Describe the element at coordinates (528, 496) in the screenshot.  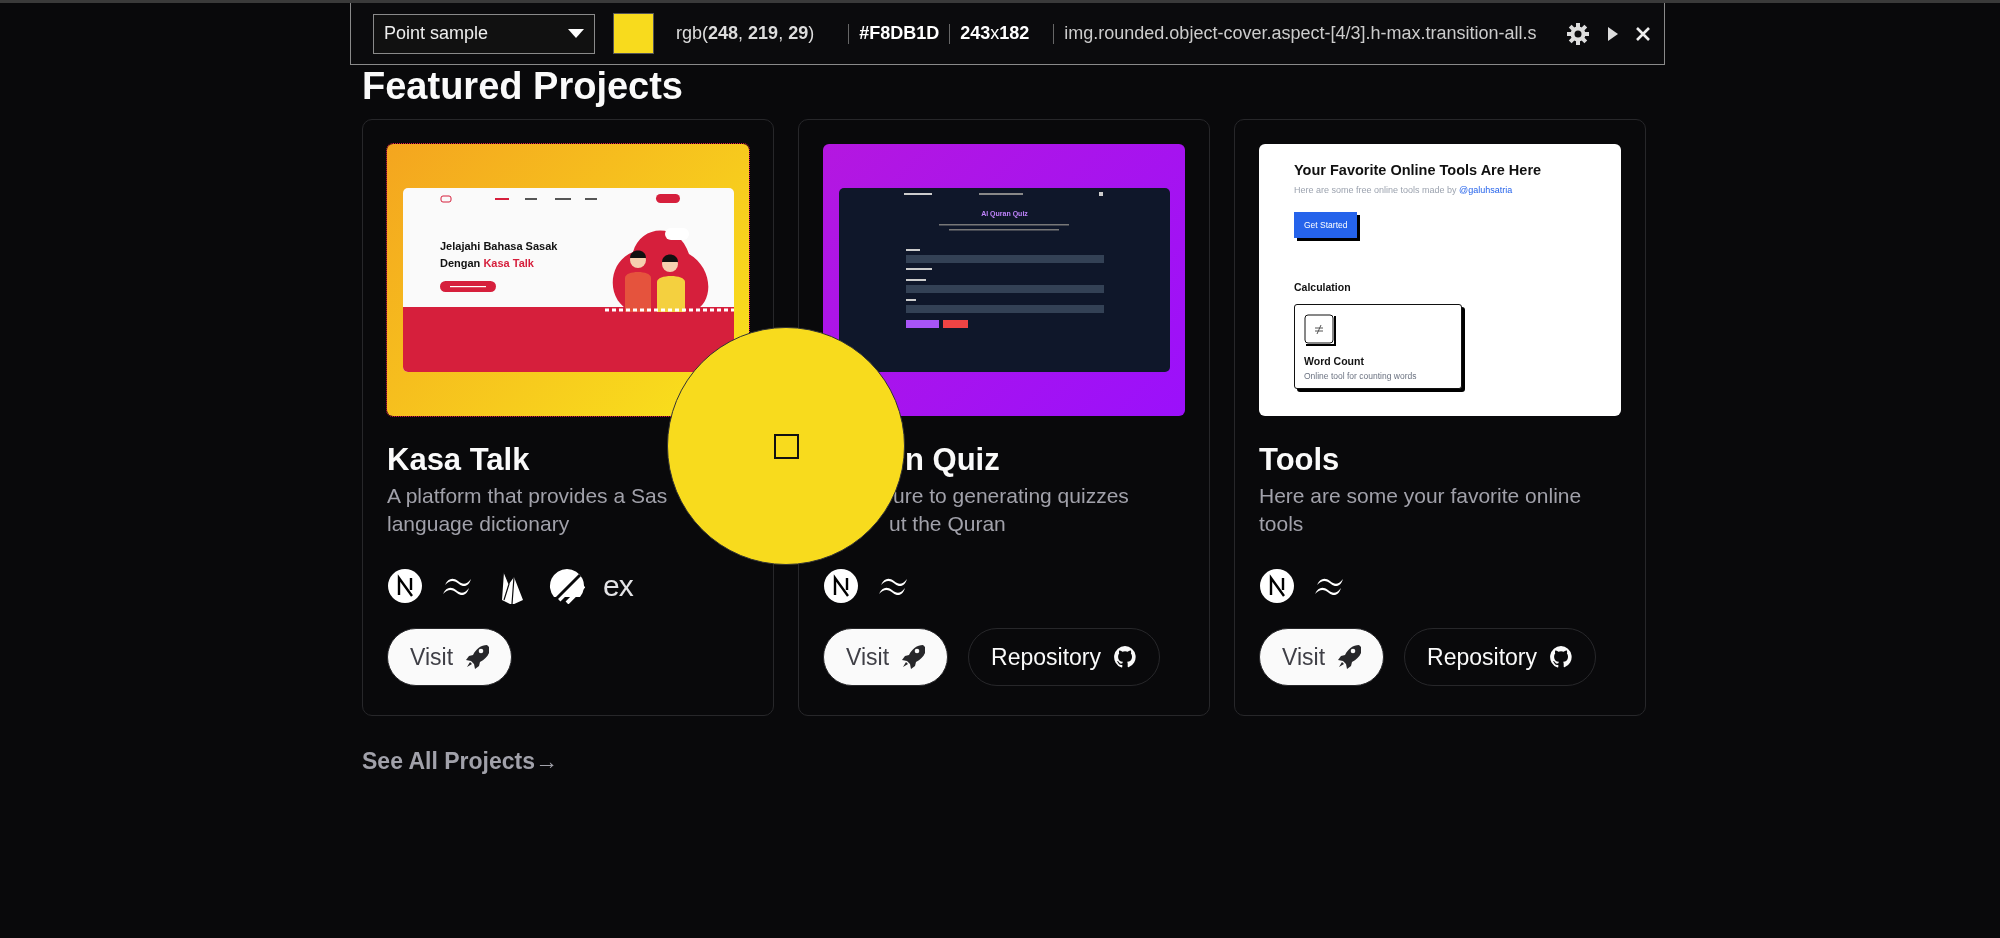
I see `project-description: A platform that provides a Sas` at that location.